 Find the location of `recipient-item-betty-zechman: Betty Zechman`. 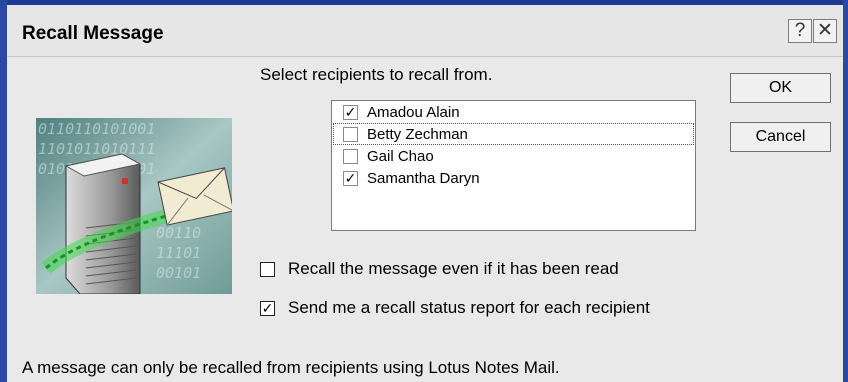

recipient-item-betty-zechman: Betty Zechman is located at coordinates (513, 134).